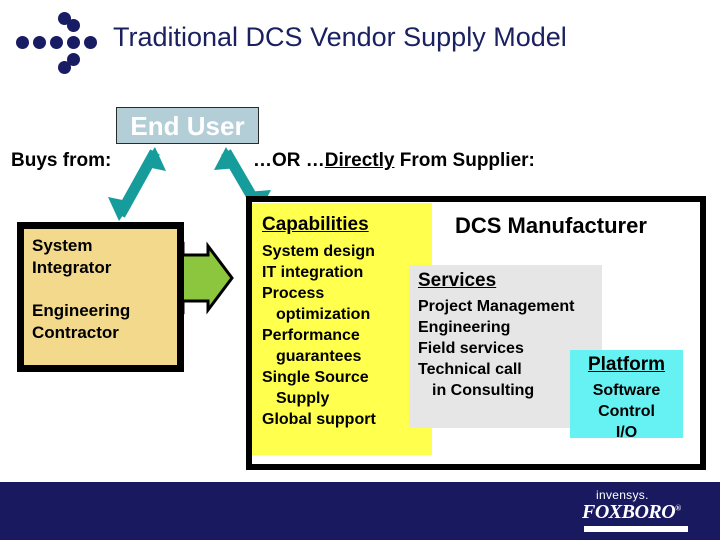 Image resolution: width=720 pixels, height=540 pixels. I want to click on foxboro-wordmark: FOXBORO®, so click(631, 512).